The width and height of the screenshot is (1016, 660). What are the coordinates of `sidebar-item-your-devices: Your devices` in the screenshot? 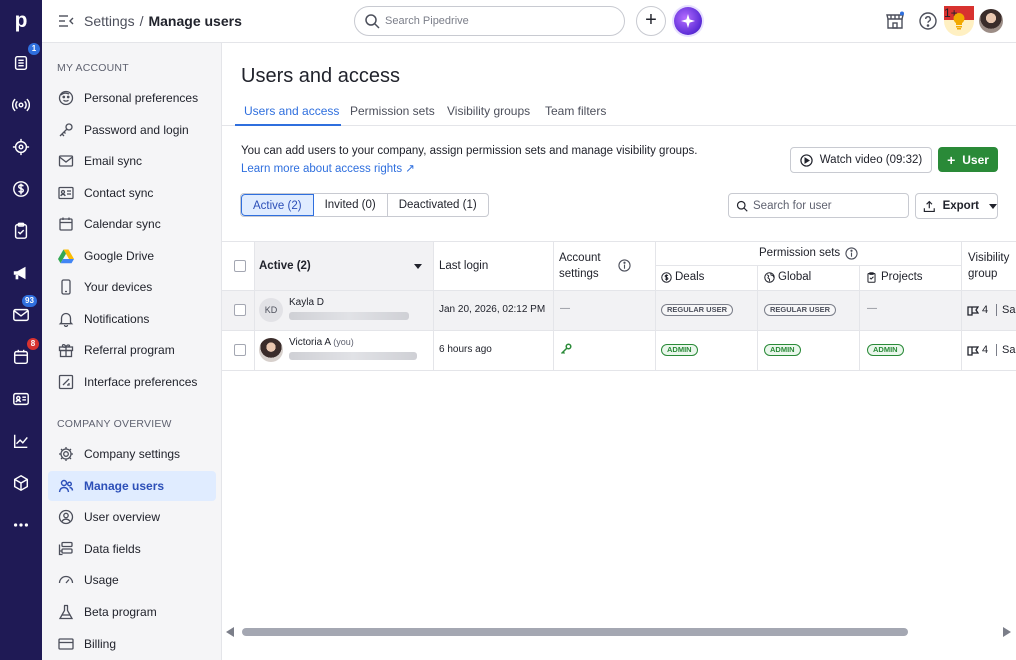 It's located at (132, 287).